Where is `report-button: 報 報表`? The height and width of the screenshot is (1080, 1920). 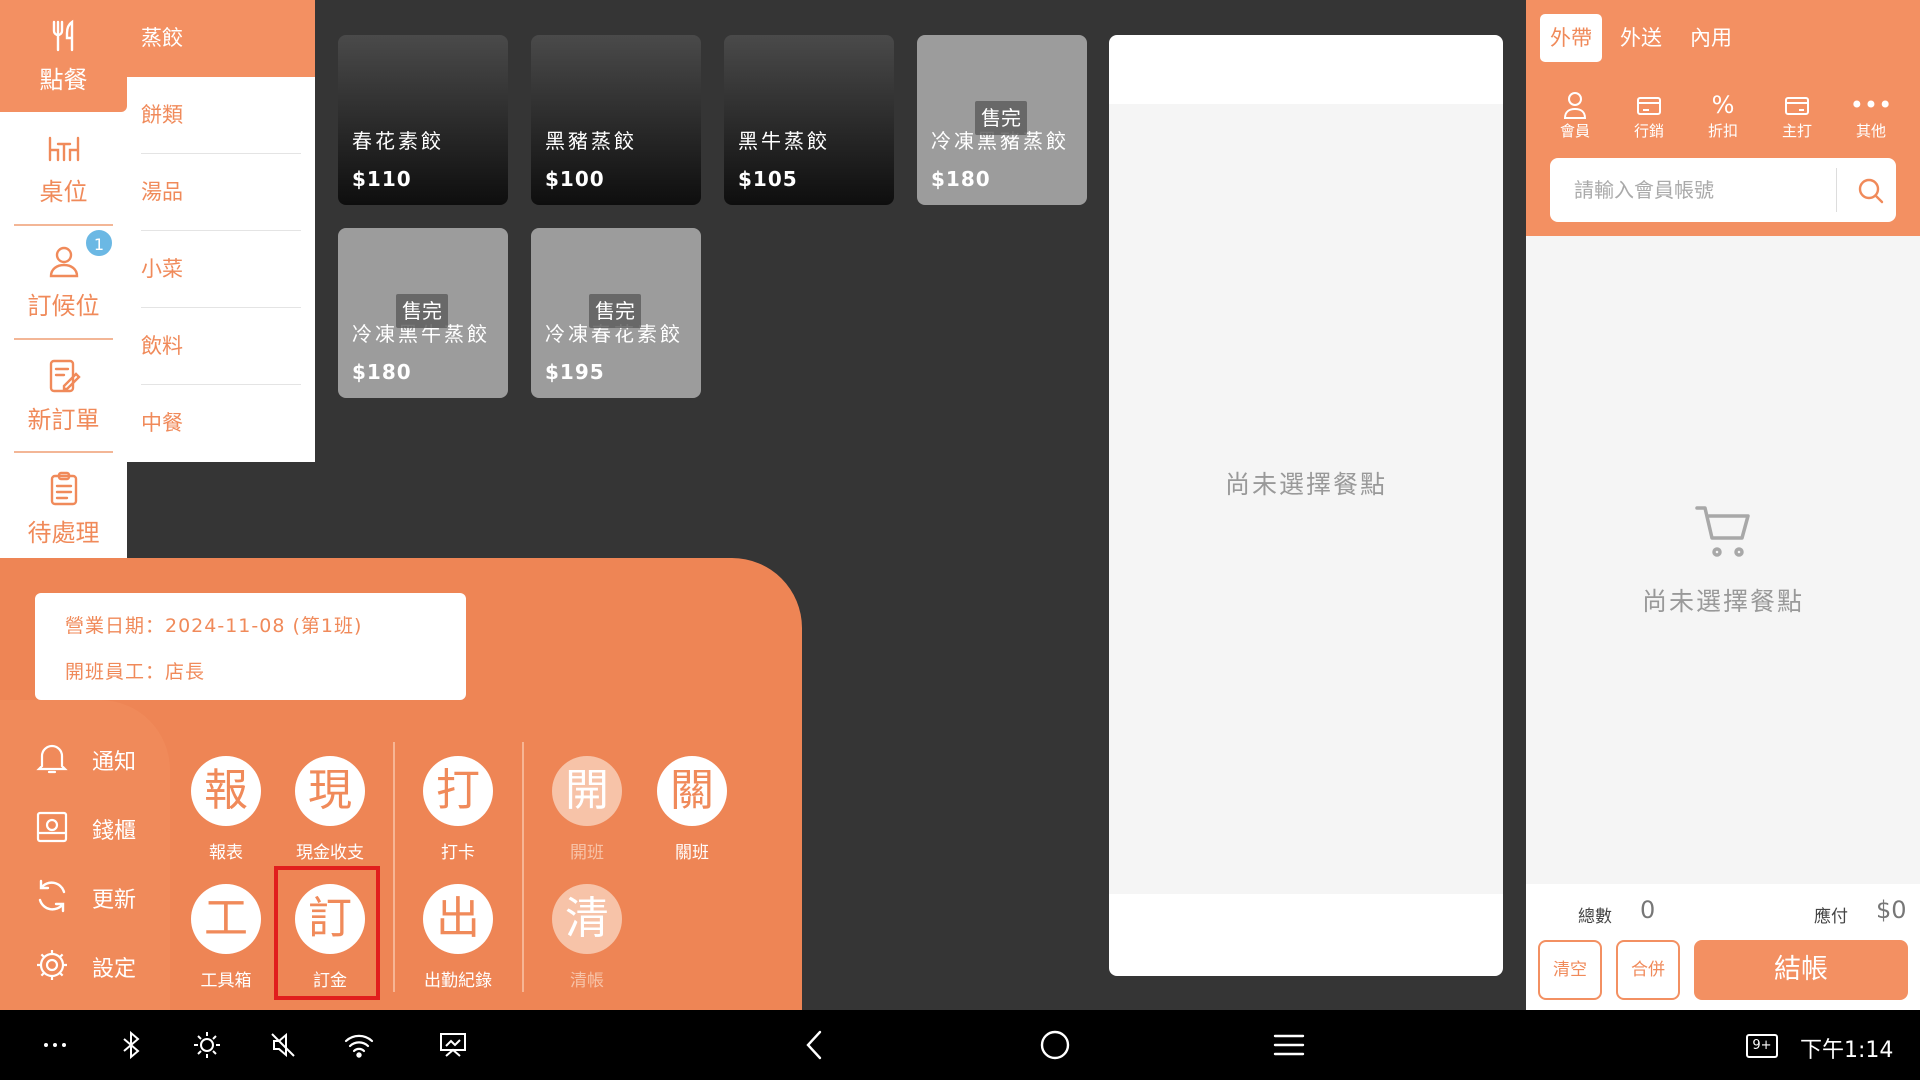
report-button: 報 報表 is located at coordinates (226, 809).